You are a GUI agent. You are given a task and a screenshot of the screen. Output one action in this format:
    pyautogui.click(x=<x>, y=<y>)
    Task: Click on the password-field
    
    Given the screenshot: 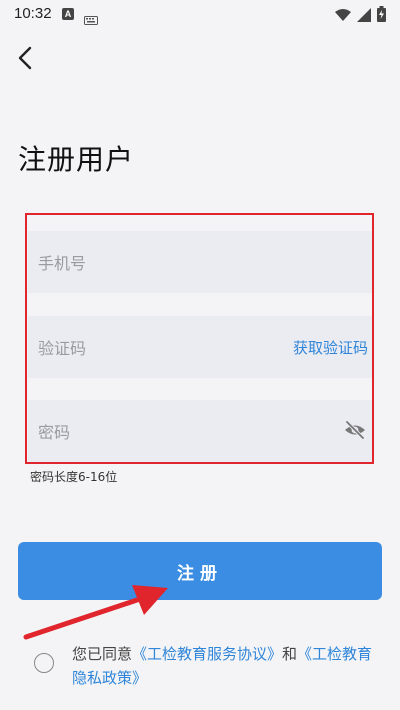 What is the action you would take?
    pyautogui.click(x=201, y=432)
    